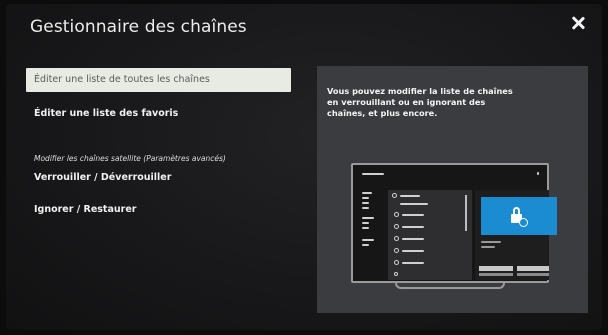 The image size is (608, 335). I want to click on illus-close-mark, so click(538, 173).